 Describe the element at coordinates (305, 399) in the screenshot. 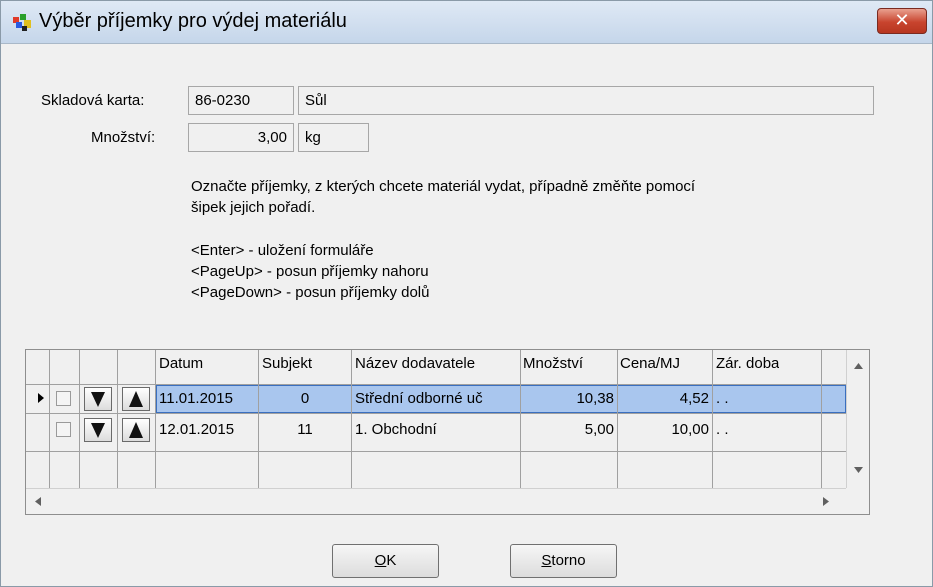

I see `cell-subjekt: 0` at that location.